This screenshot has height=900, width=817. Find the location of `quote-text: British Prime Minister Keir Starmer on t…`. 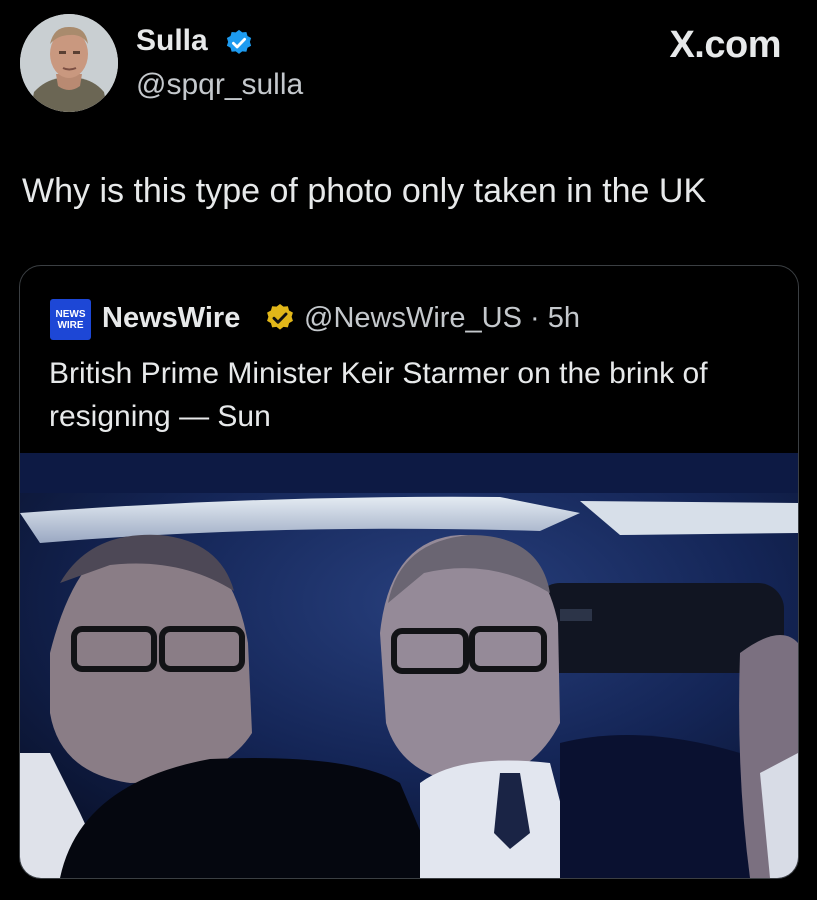

quote-text: British Prime Minister Keir Starmer on t… is located at coordinates (378, 395).